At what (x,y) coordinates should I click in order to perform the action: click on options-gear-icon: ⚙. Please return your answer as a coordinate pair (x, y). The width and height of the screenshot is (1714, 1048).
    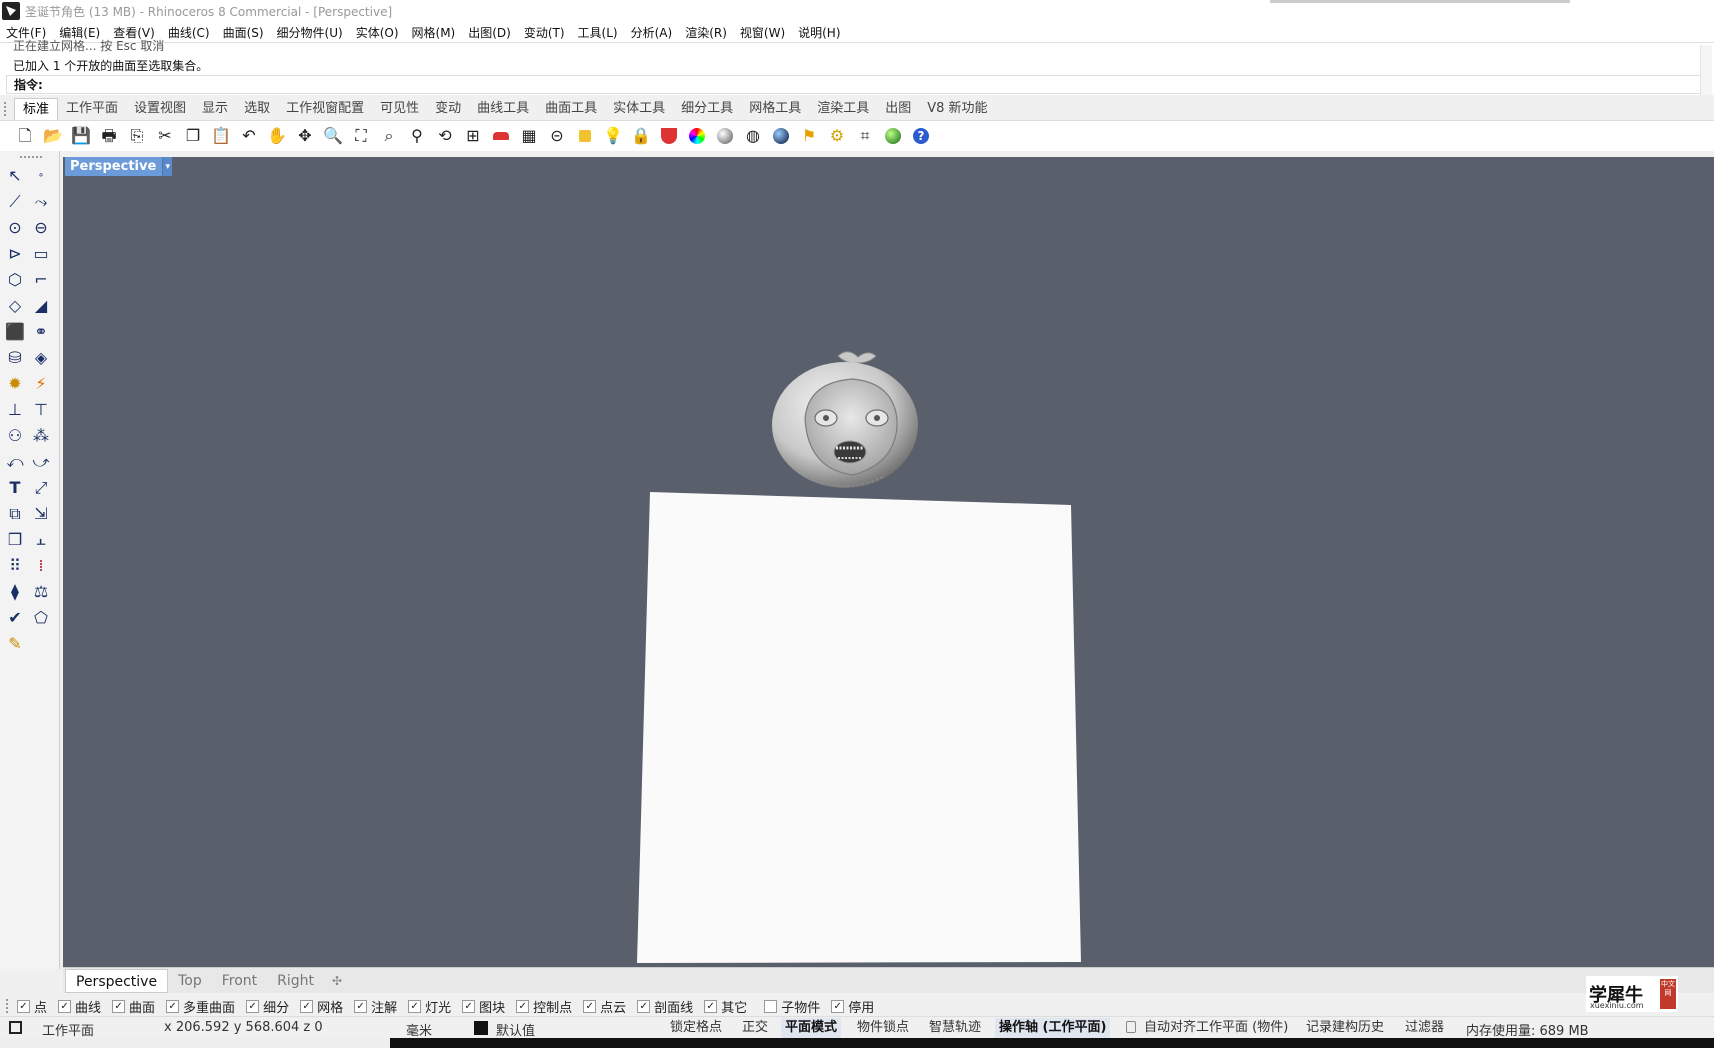
    Looking at the image, I should click on (837, 136).